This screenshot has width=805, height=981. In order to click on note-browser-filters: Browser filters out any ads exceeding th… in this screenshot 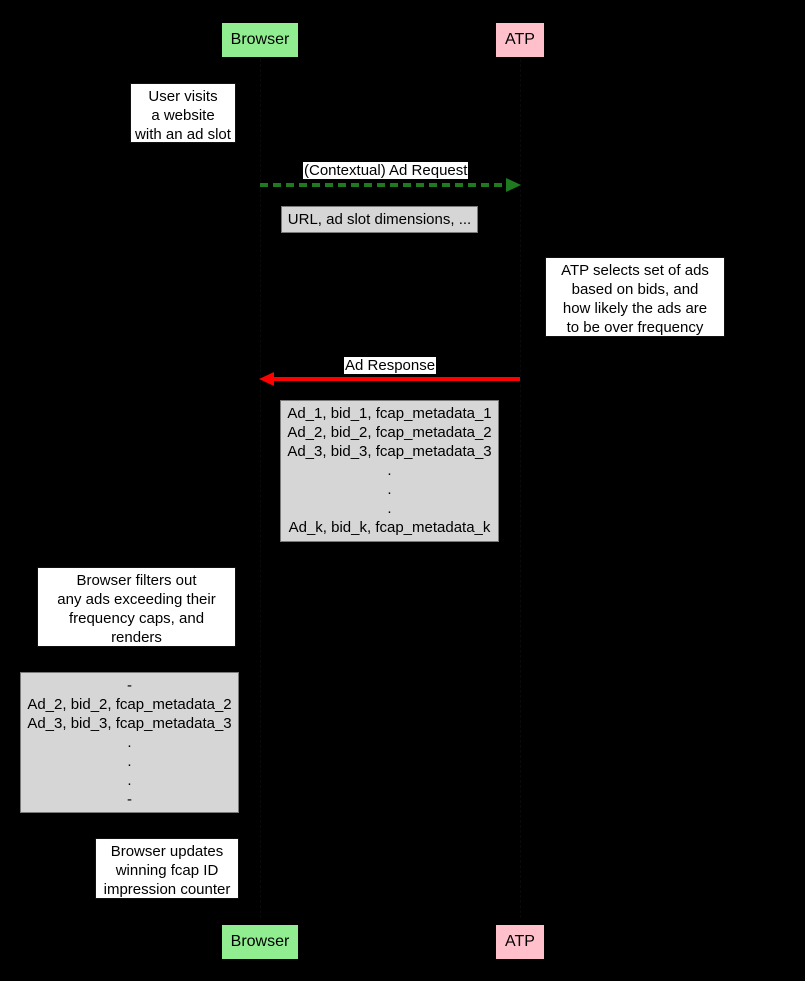, I will do `click(136, 616)`.